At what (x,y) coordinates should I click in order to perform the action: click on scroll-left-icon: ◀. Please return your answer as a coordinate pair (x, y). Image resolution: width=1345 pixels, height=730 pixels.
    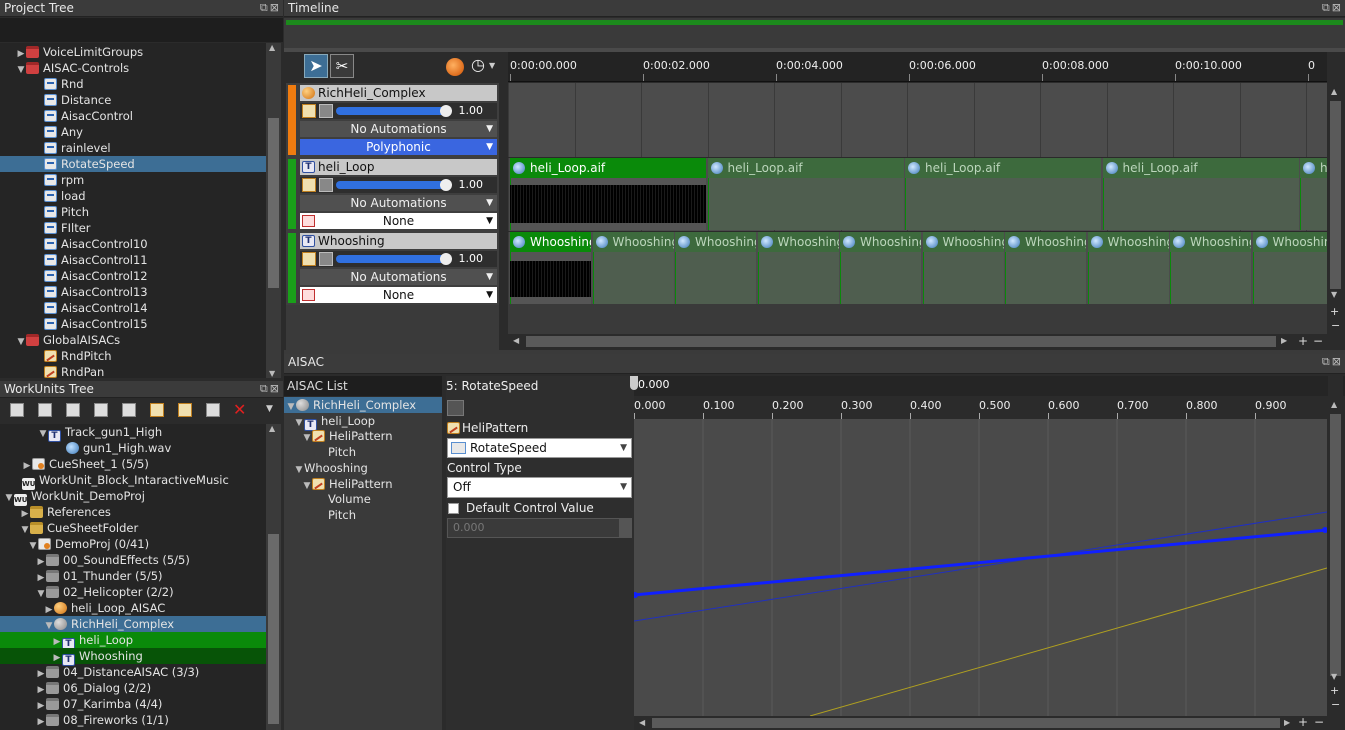
    Looking at the image, I should click on (642, 722).